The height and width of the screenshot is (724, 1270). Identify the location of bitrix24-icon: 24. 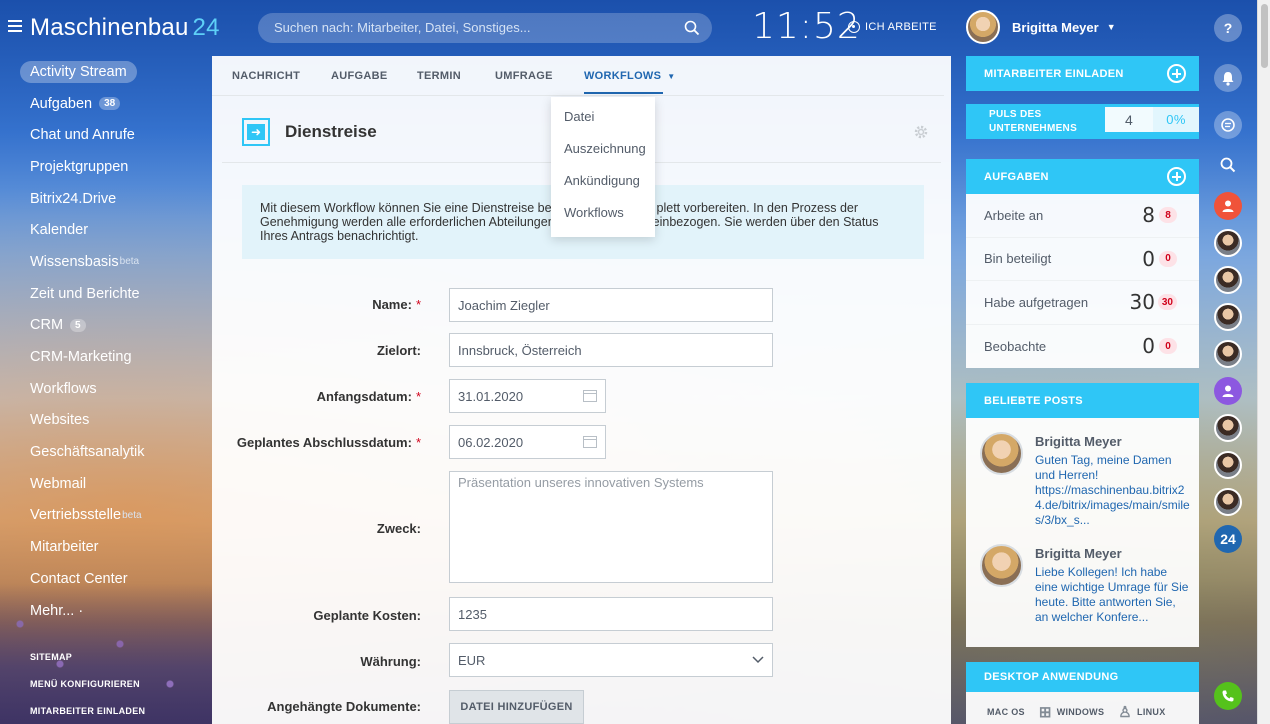
(1228, 539).